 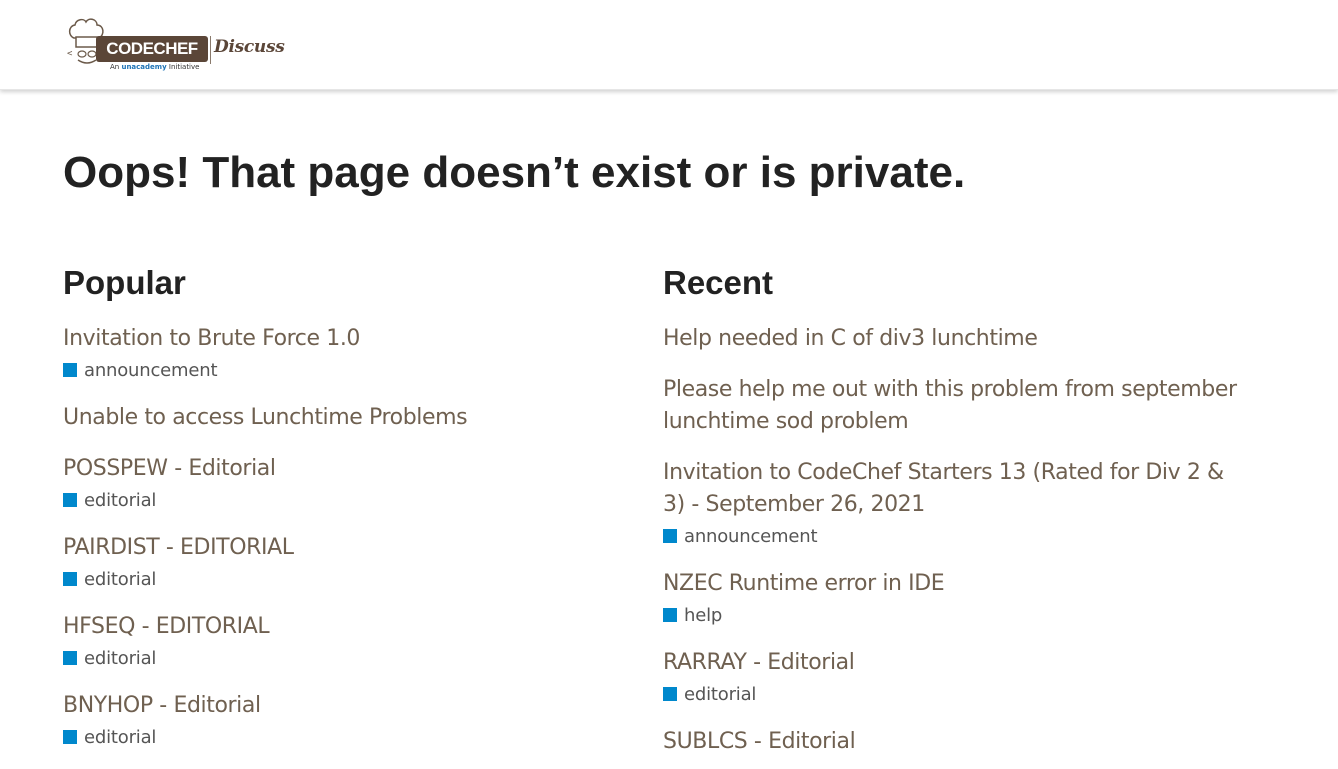 What do you see at coordinates (353, 627) in the screenshot?
I see `topic-link: HFSEQ - EDITORIAL` at bounding box center [353, 627].